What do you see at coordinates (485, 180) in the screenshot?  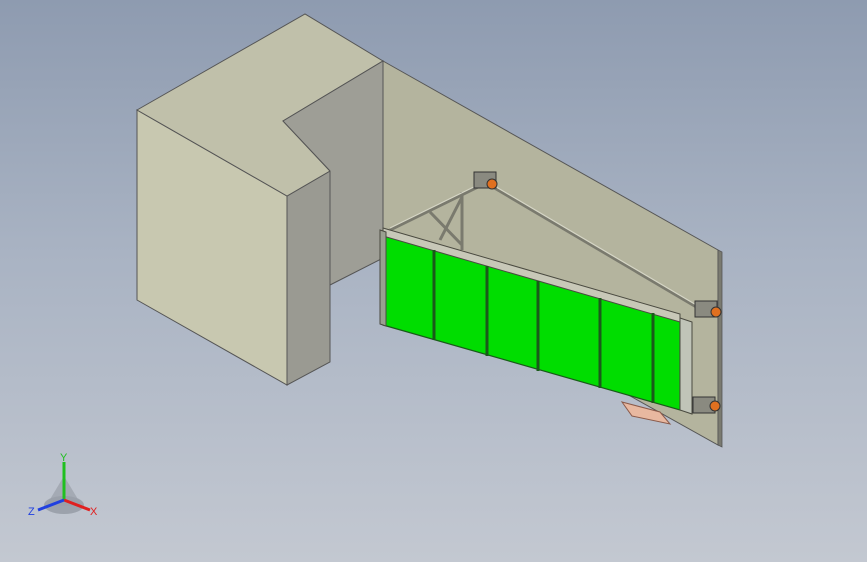 I see `mount-top` at bounding box center [485, 180].